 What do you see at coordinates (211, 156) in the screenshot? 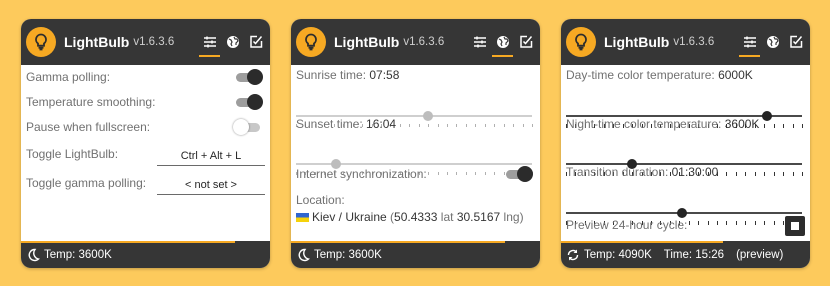
I see `toggle-lightbulb-hotkey-input: Ctrl + Alt + L` at bounding box center [211, 156].